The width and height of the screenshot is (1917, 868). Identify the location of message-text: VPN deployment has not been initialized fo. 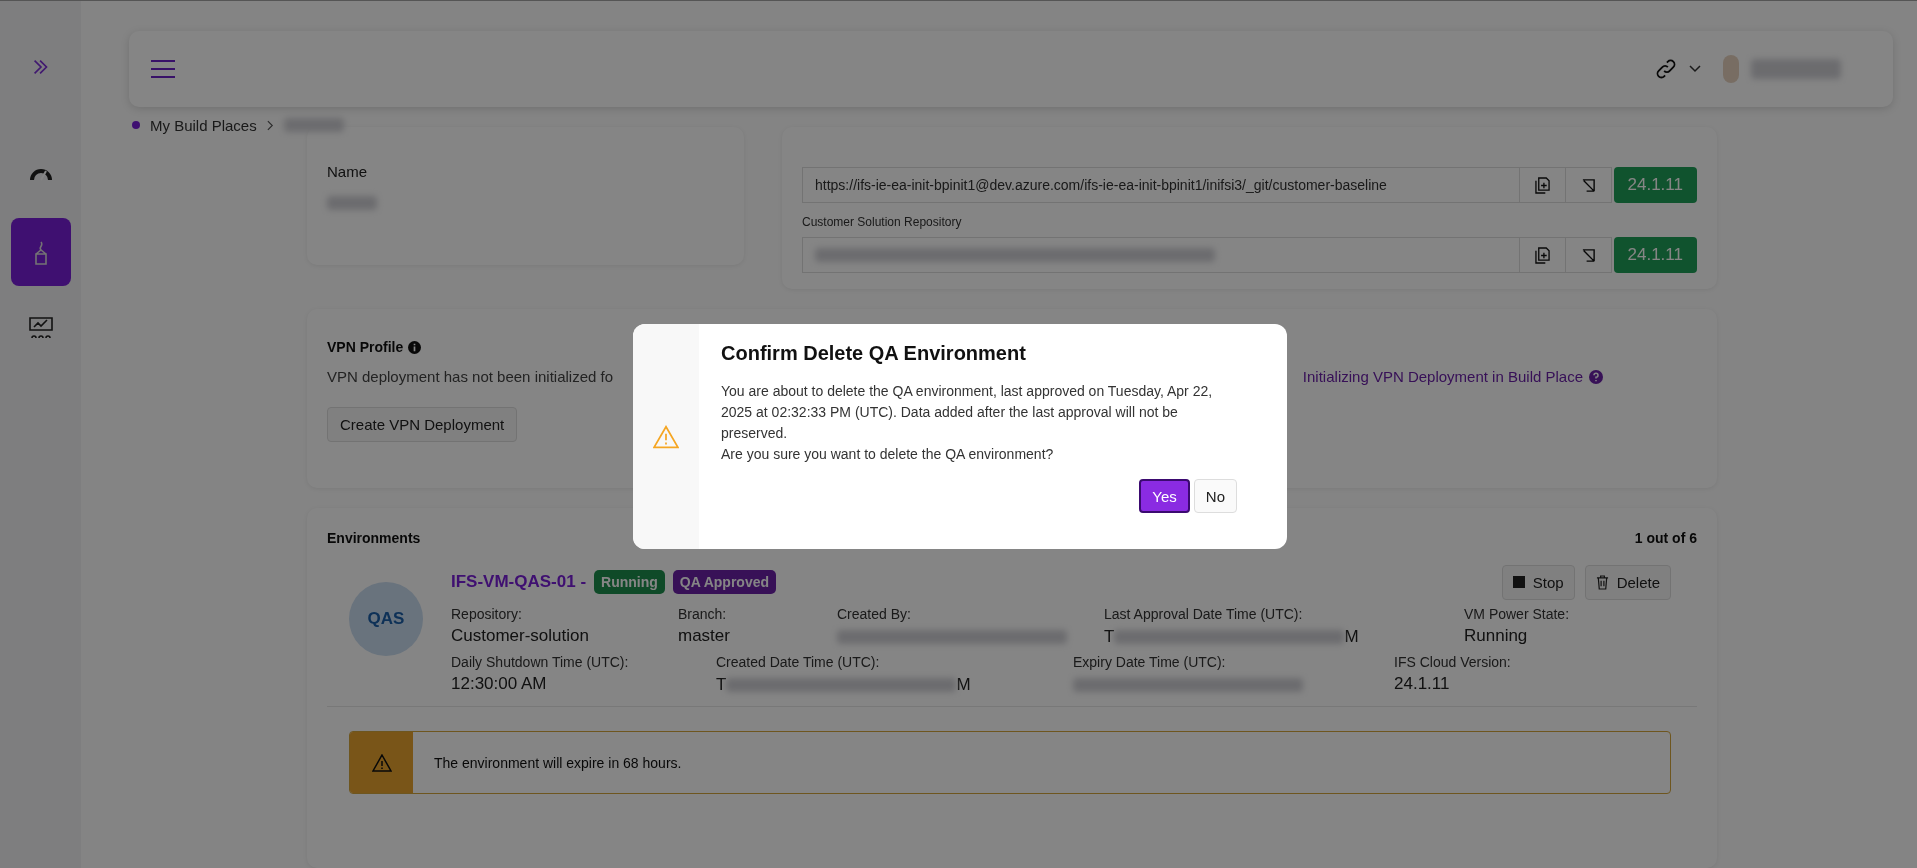
(470, 376).